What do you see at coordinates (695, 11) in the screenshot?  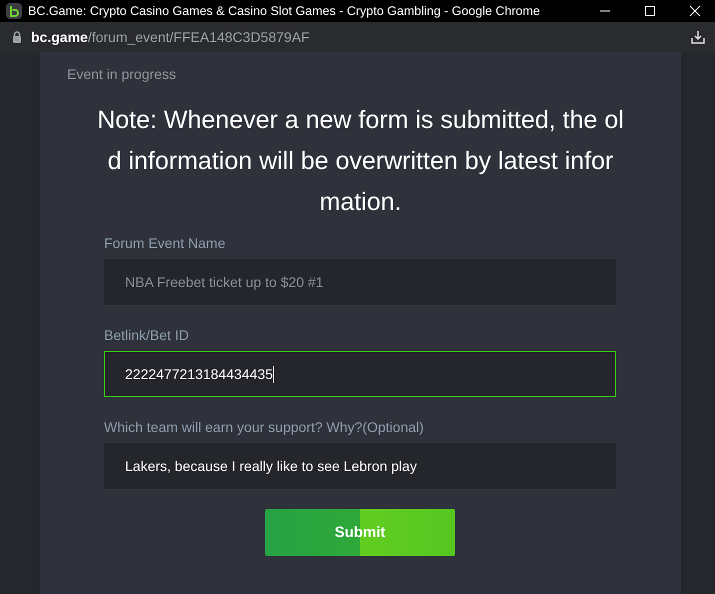 I see `close-icon` at bounding box center [695, 11].